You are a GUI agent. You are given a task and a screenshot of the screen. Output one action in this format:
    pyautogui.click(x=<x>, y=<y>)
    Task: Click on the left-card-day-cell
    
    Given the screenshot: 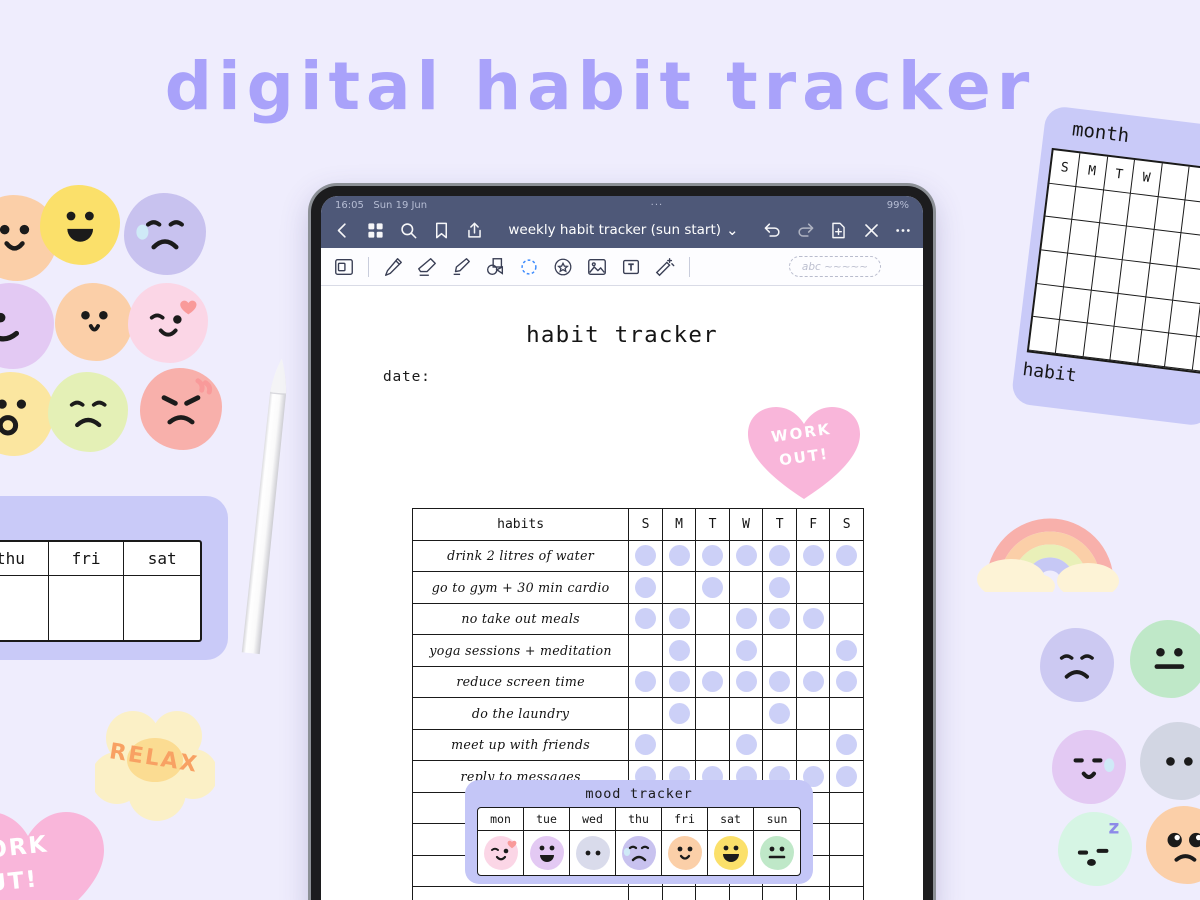 What is the action you would take?
    pyautogui.click(x=87, y=608)
    